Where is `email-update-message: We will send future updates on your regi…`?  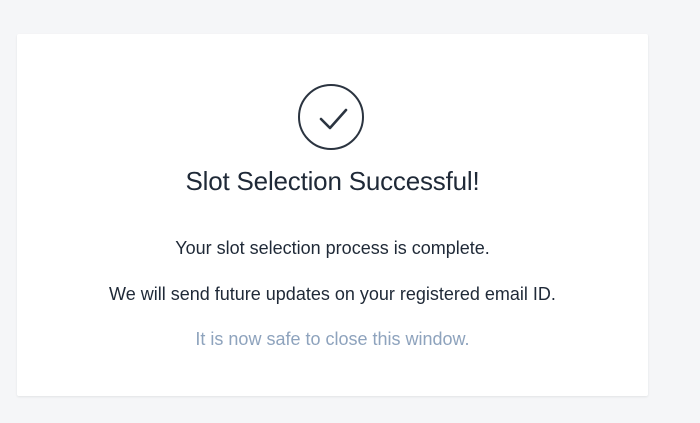
email-update-message: We will send future updates on your regi… is located at coordinates (332, 294).